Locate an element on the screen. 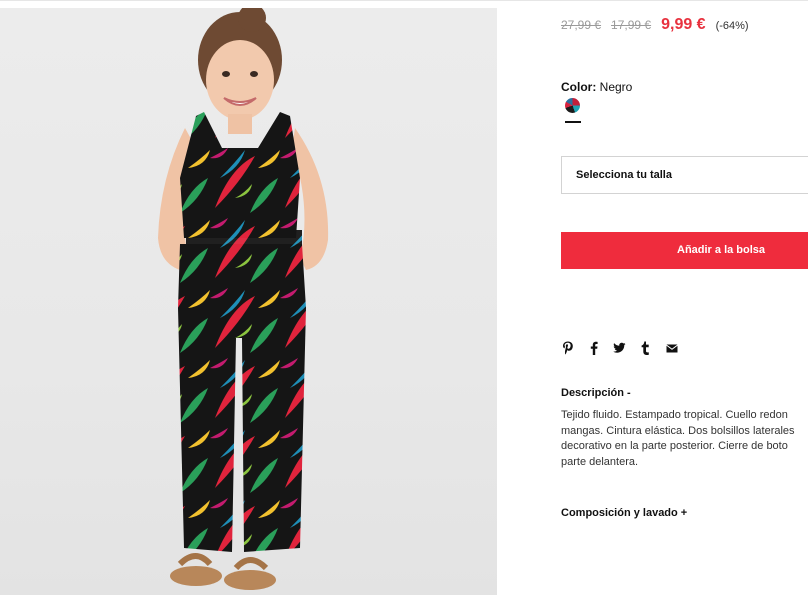  size-select-placeholder: Selecciona tu talla is located at coordinates (624, 175).